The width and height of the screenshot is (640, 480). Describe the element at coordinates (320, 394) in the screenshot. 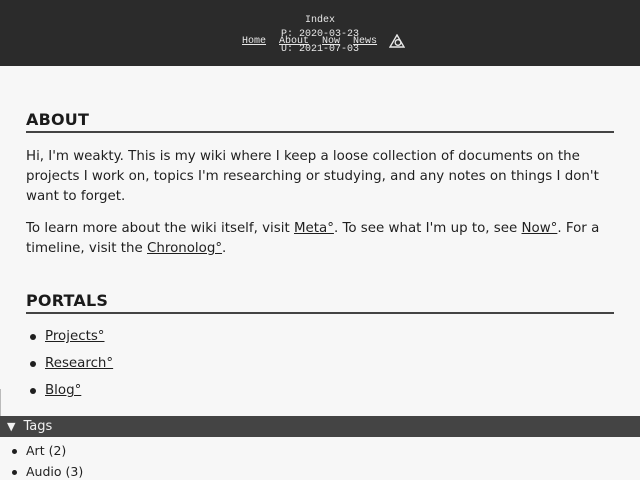

I see `list-item: Blog°` at that location.